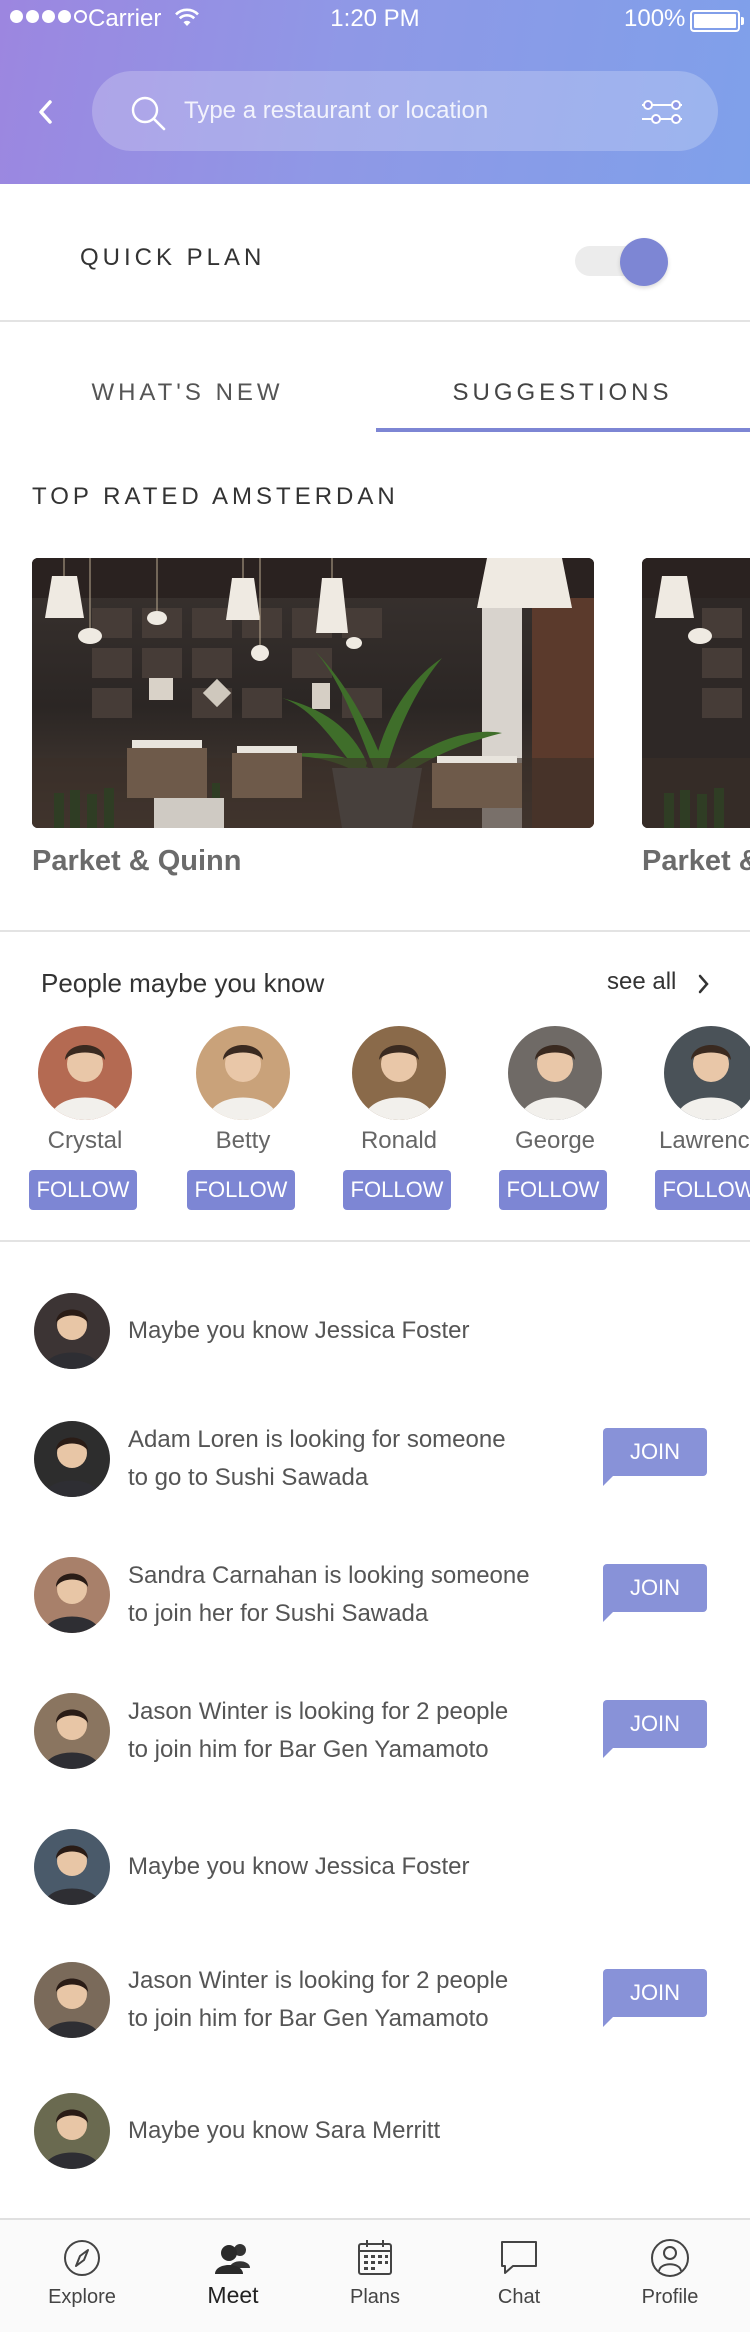 The width and height of the screenshot is (750, 2332). I want to click on toggle-knob, so click(644, 262).